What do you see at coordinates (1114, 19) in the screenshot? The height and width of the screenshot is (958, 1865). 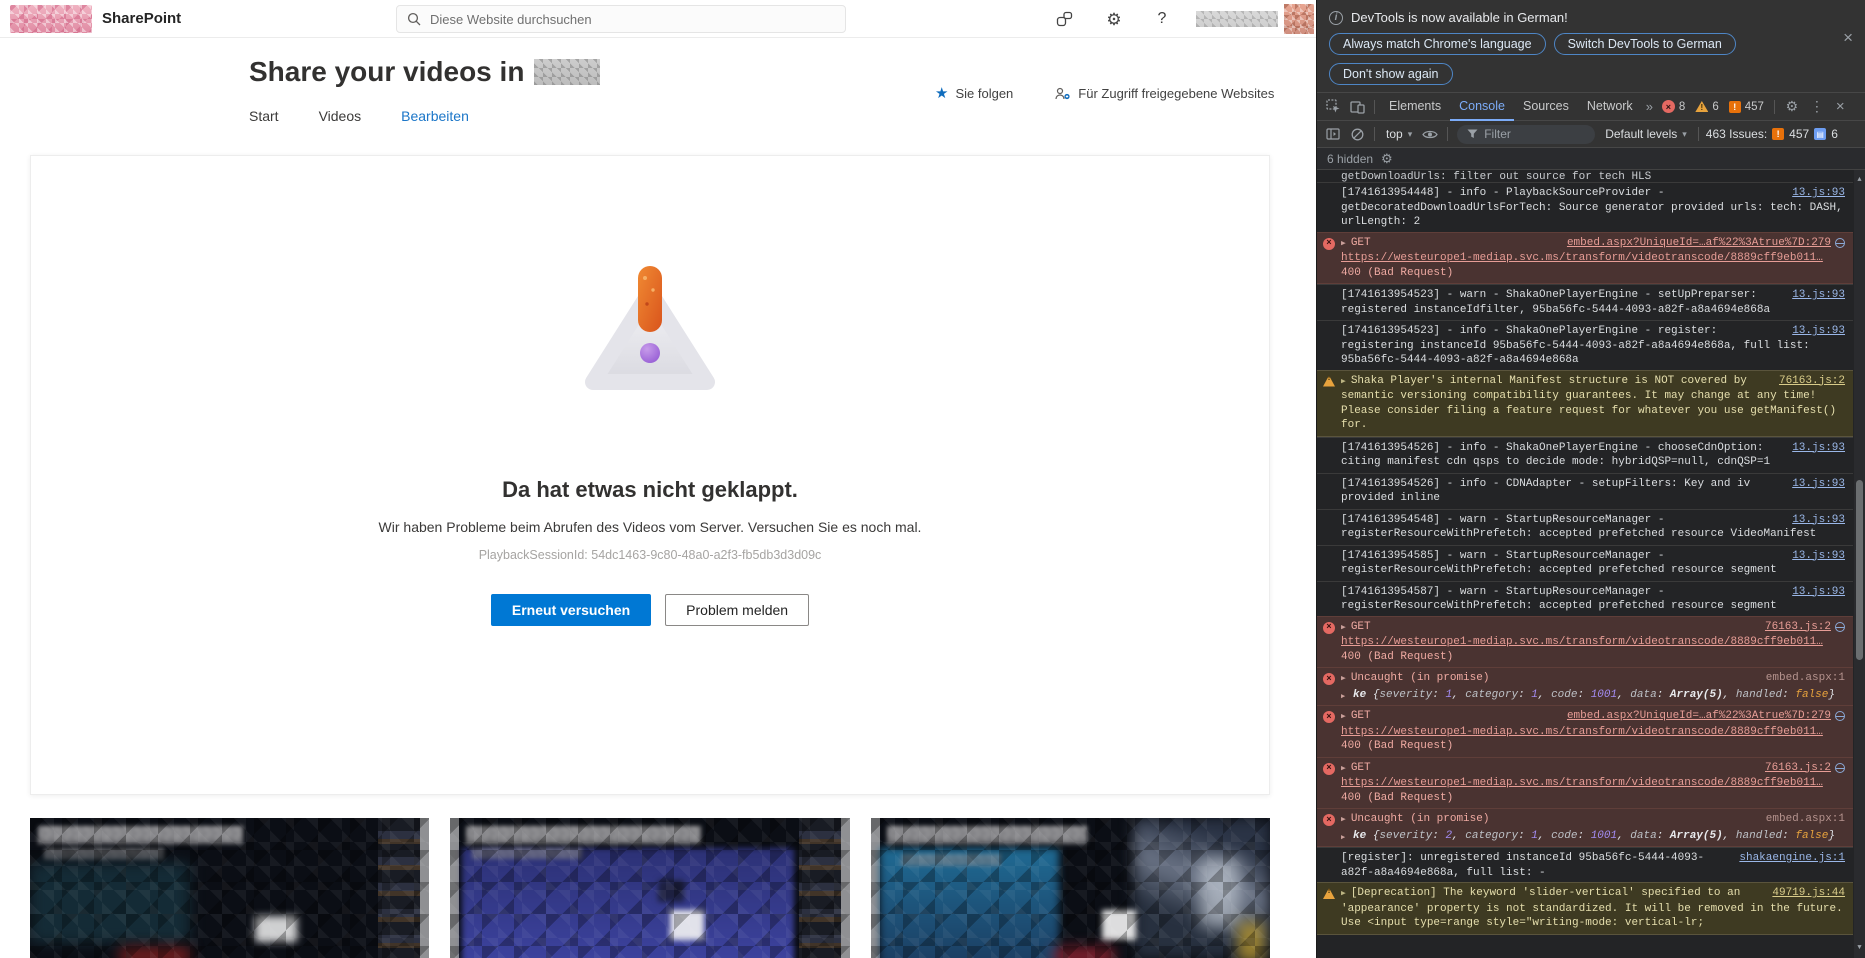 I see `settings-gear-icon: ⚙` at bounding box center [1114, 19].